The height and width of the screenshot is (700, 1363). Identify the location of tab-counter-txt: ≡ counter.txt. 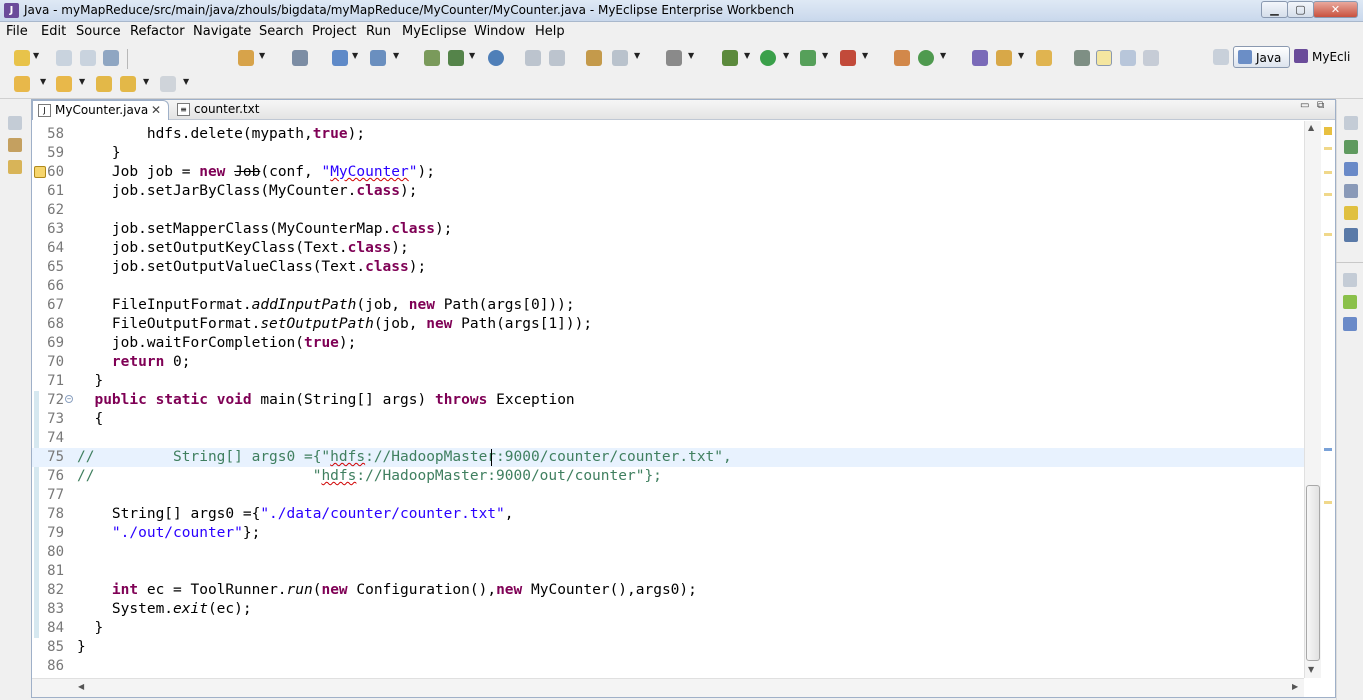
(226, 110).